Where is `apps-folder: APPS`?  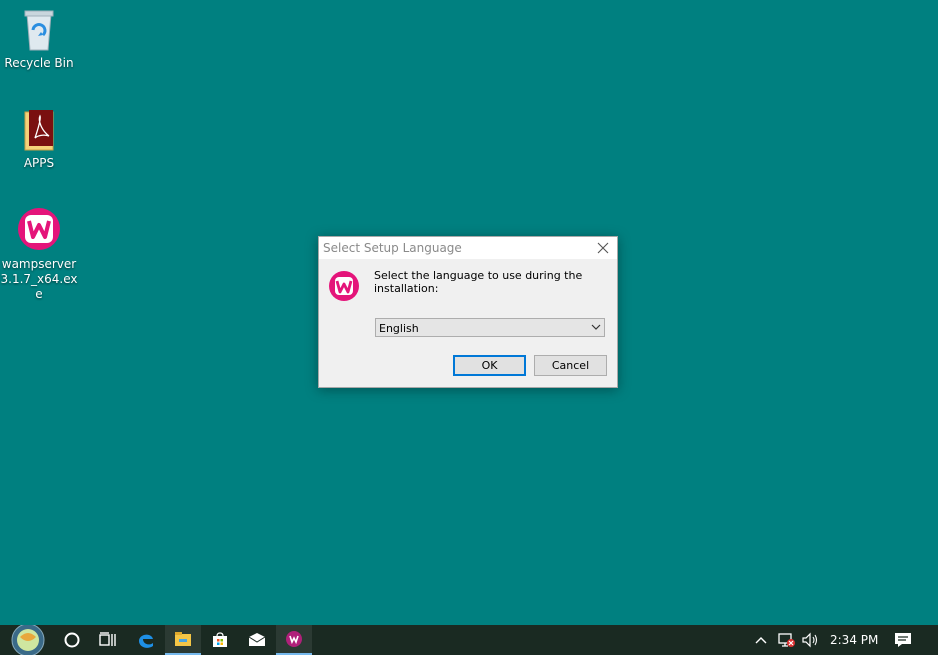
apps-folder: APPS is located at coordinates (39, 139).